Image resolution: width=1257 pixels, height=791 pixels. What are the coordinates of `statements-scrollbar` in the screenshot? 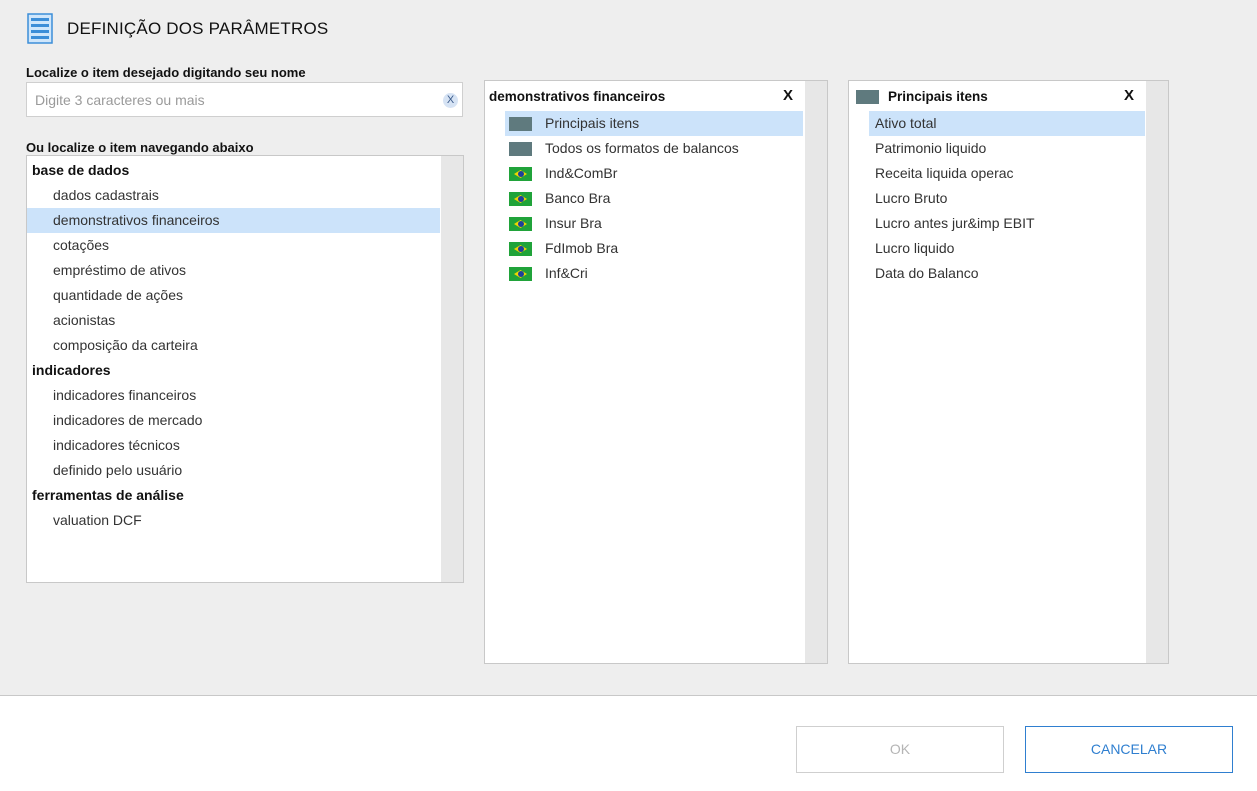 It's located at (816, 372).